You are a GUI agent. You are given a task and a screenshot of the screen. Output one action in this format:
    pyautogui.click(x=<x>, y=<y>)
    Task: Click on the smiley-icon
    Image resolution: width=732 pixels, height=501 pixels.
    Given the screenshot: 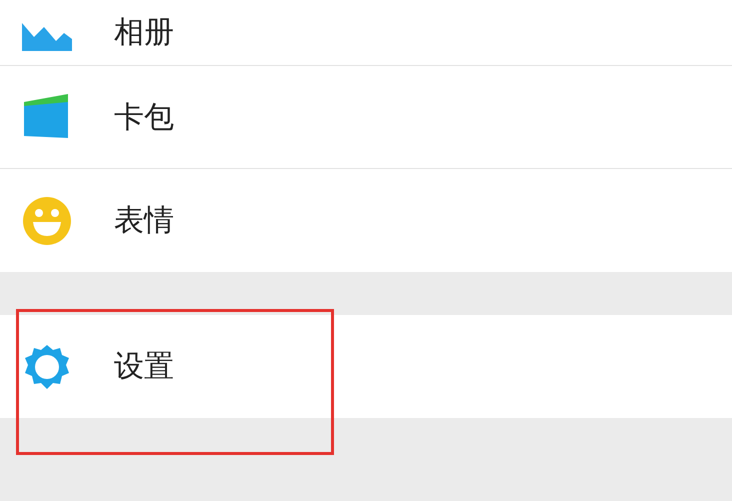 What is the action you would take?
    pyautogui.click(x=47, y=221)
    